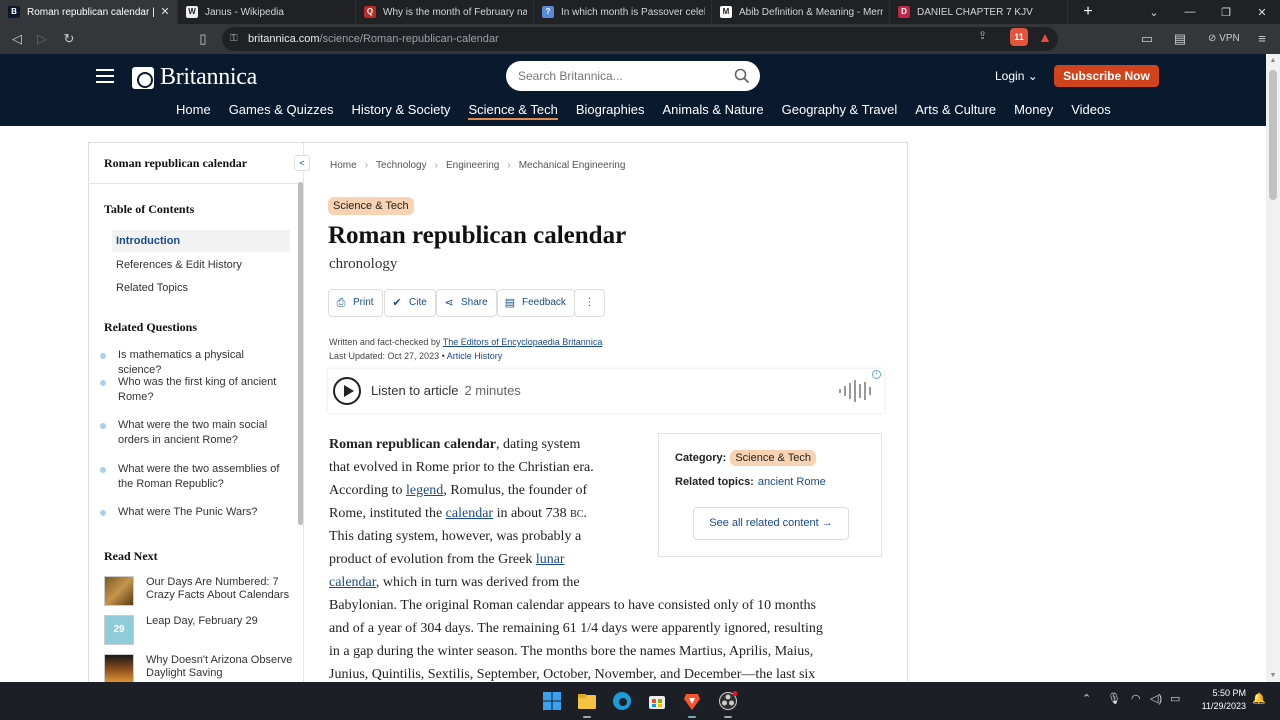 Image resolution: width=1280 pixels, height=720 pixels. I want to click on sidebar-toggle-icon: ▭, so click(1147, 39).